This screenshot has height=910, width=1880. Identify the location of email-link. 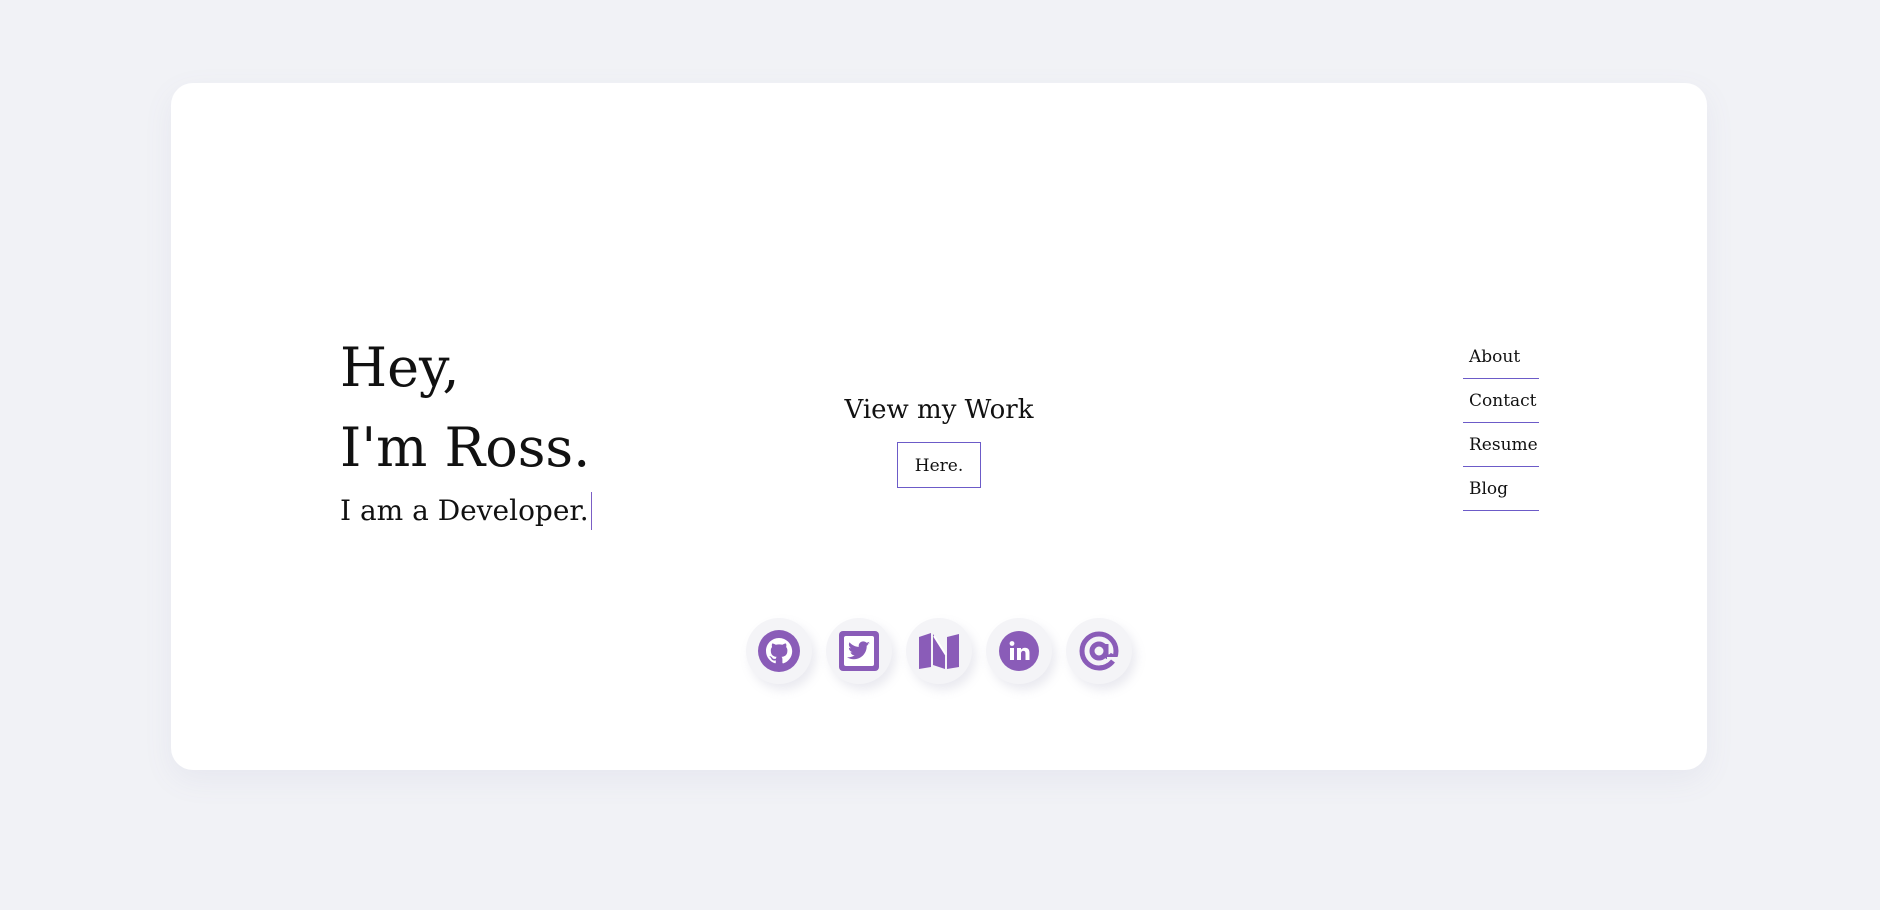
(1099, 651).